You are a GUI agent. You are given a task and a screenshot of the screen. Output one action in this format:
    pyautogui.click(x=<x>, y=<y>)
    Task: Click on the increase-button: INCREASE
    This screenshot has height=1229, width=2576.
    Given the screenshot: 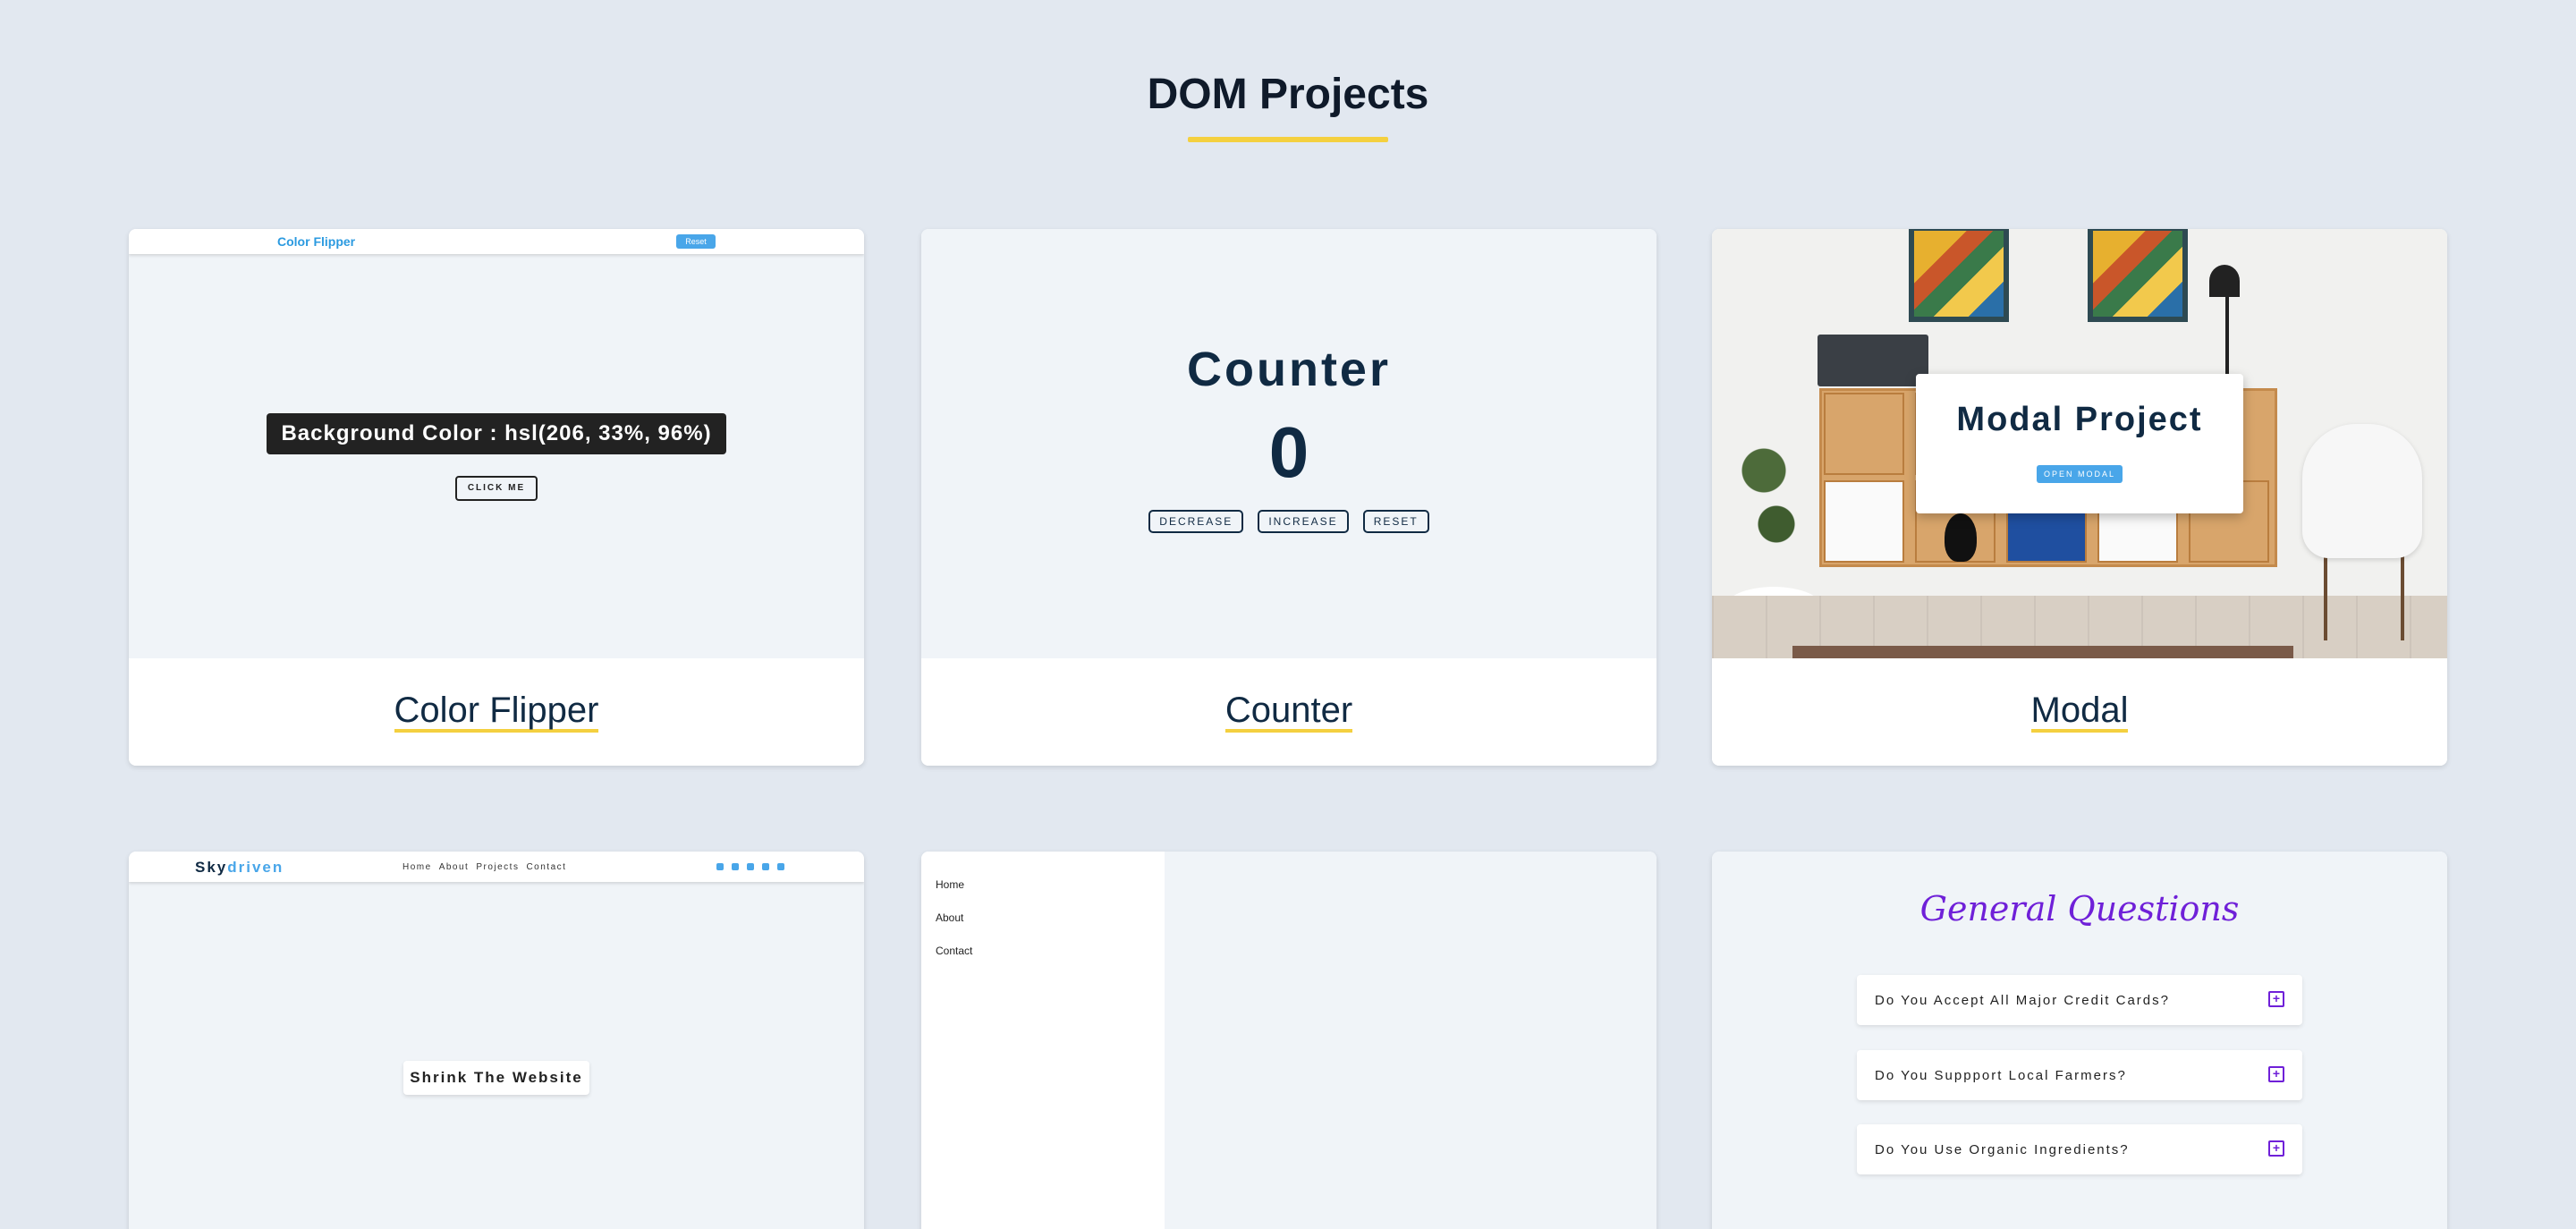 What is the action you would take?
    pyautogui.click(x=1303, y=521)
    